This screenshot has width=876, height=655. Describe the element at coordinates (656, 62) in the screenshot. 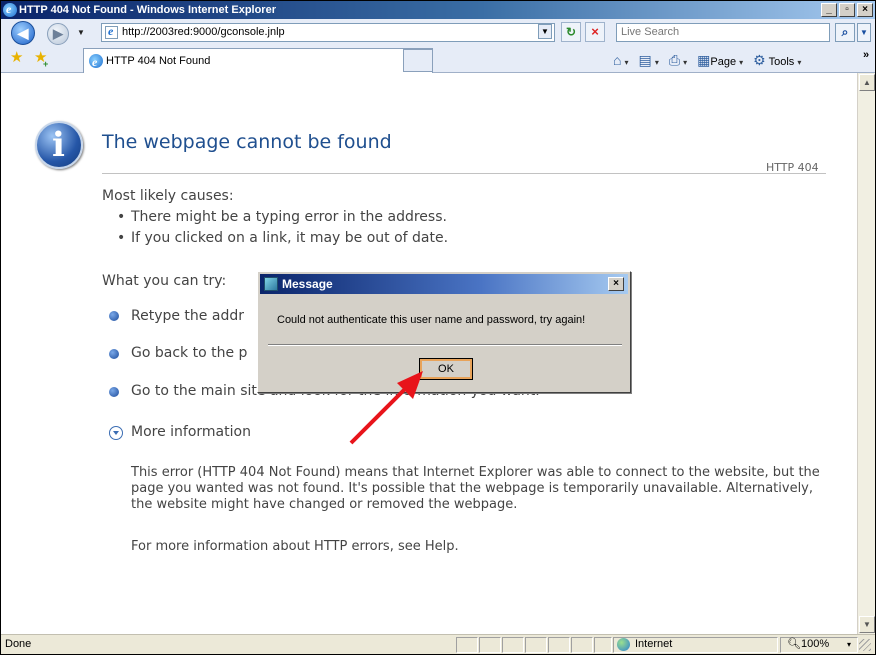

I see `feeds-dropdown-icon: ▾` at that location.